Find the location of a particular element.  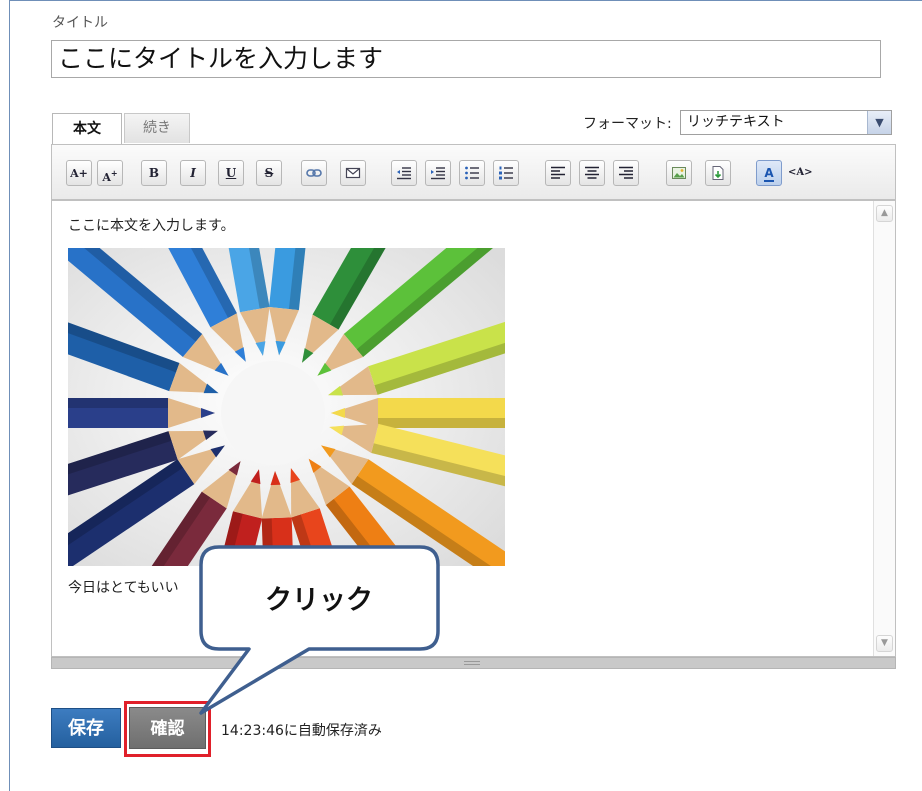

editor-toolbar: A+ A+ B I U S A <A> is located at coordinates (473, 172).